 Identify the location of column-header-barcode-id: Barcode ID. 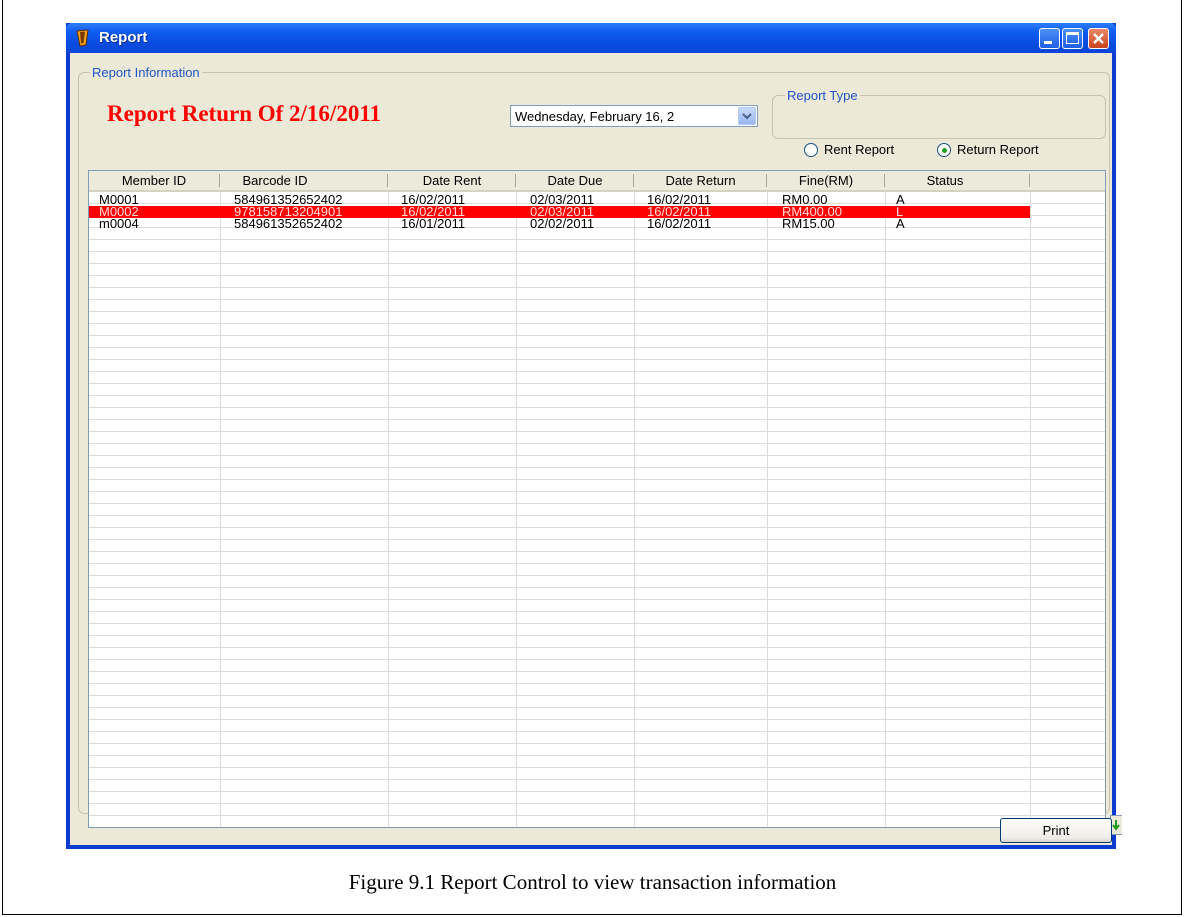
(275, 180).